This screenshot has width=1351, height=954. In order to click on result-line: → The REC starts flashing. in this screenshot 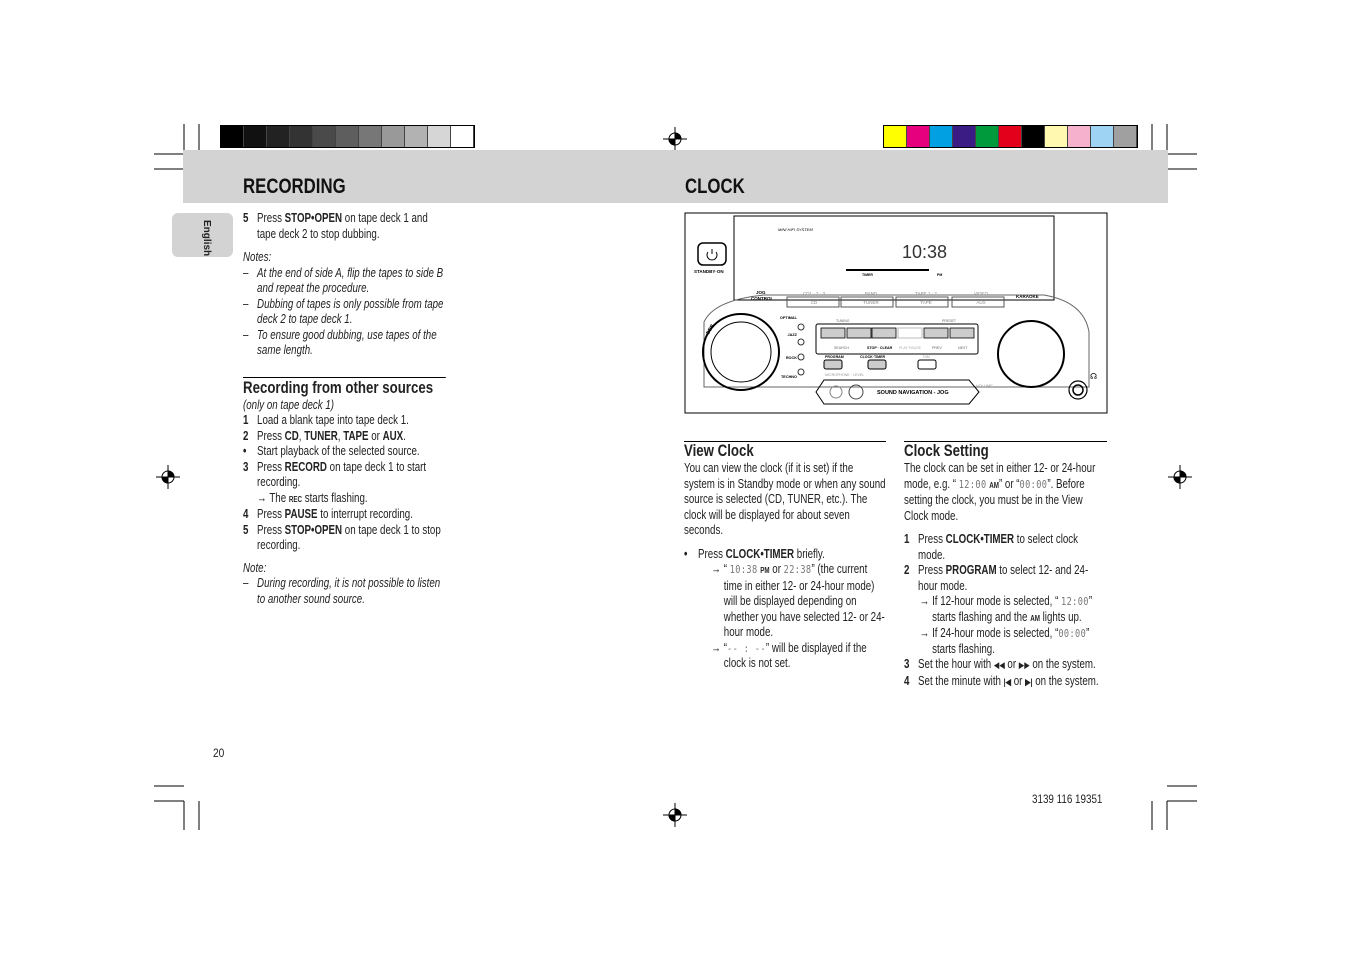, I will do `click(312, 497)`.